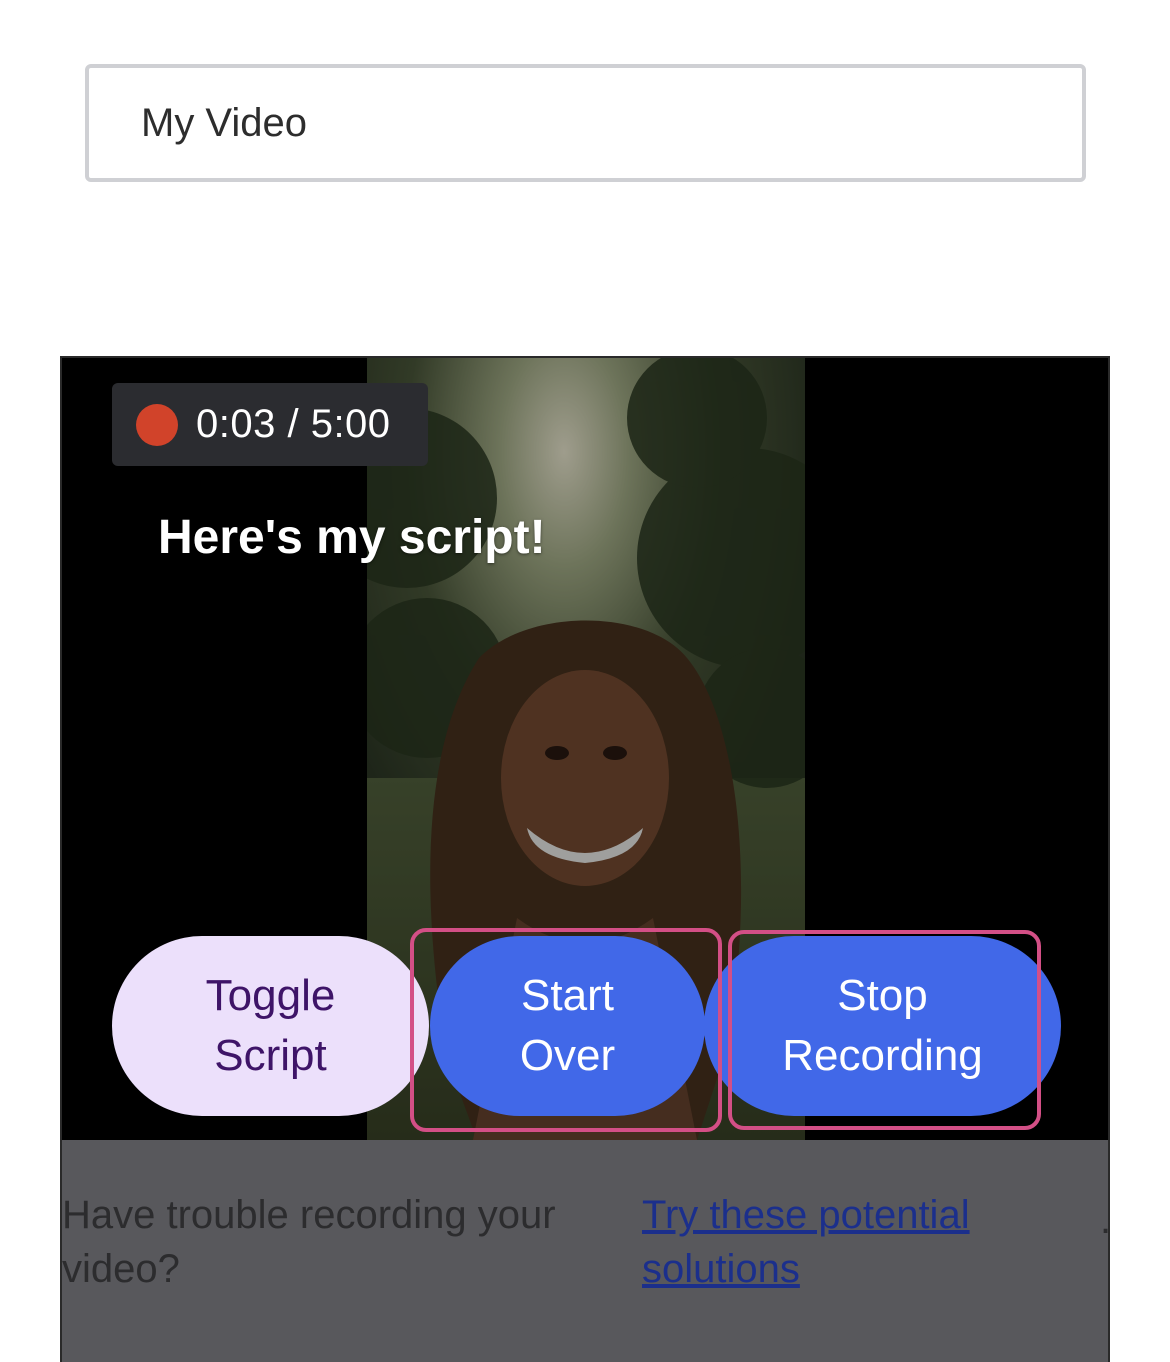  What do you see at coordinates (309, 1242) in the screenshot?
I see `trouble-text: Have trouble recording your video?` at bounding box center [309, 1242].